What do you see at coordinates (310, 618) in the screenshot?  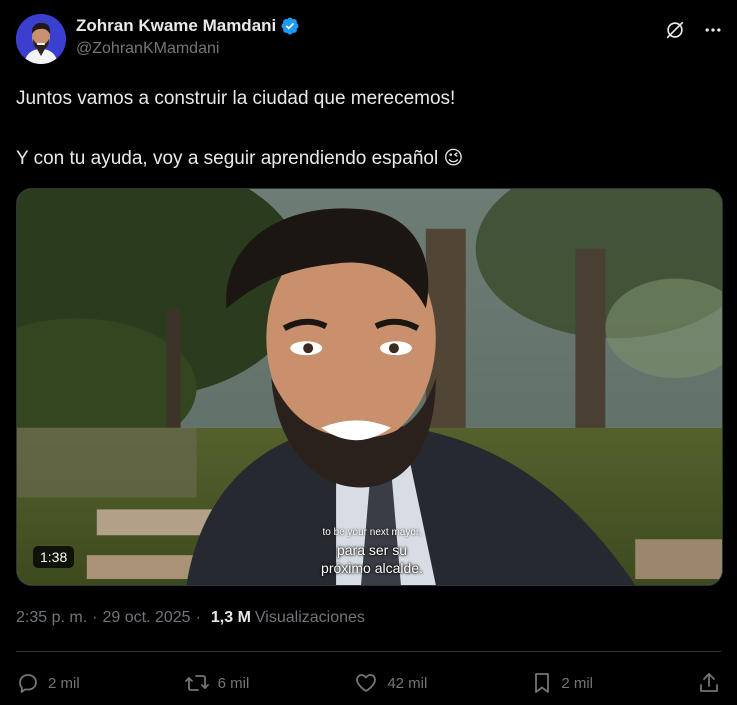 I see `views-label: Visualizaciones` at bounding box center [310, 618].